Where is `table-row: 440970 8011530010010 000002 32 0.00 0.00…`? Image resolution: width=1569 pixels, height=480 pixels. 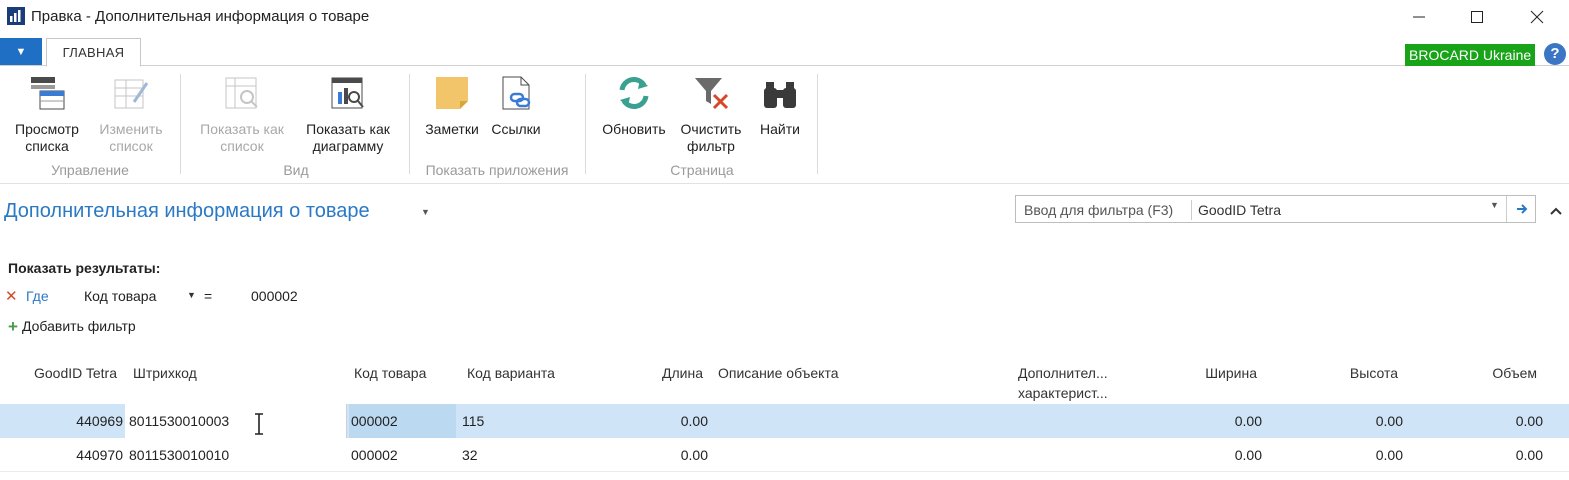 table-row: 440970 8011530010010 000002 32 0.00 0.00… is located at coordinates (784, 455).